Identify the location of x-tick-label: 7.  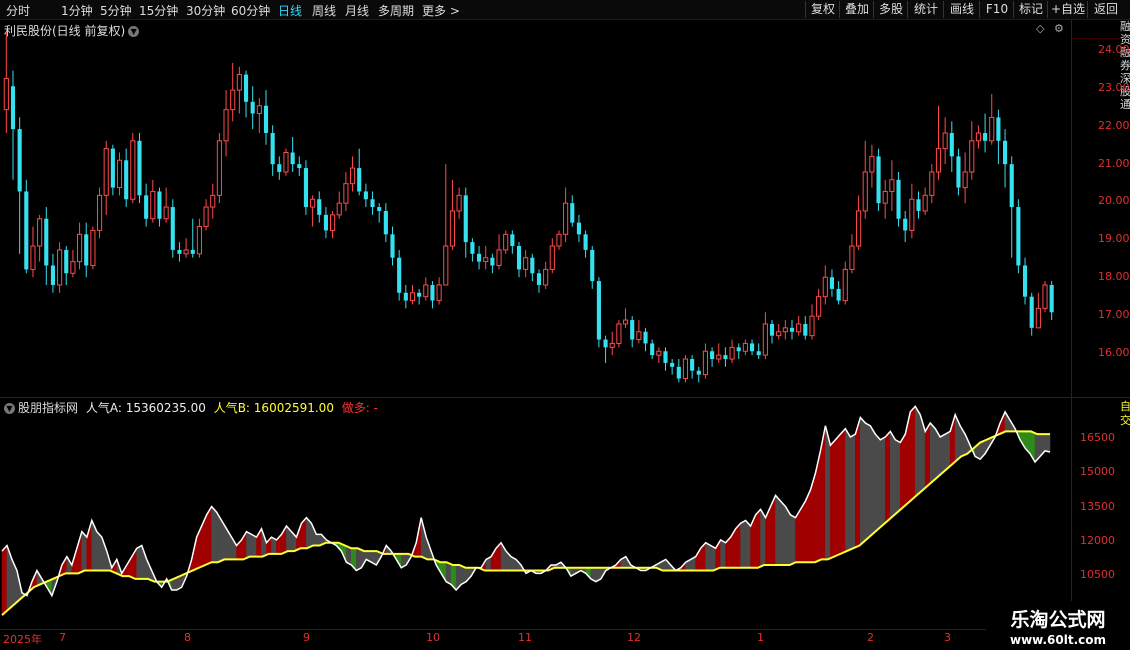
(62, 637).